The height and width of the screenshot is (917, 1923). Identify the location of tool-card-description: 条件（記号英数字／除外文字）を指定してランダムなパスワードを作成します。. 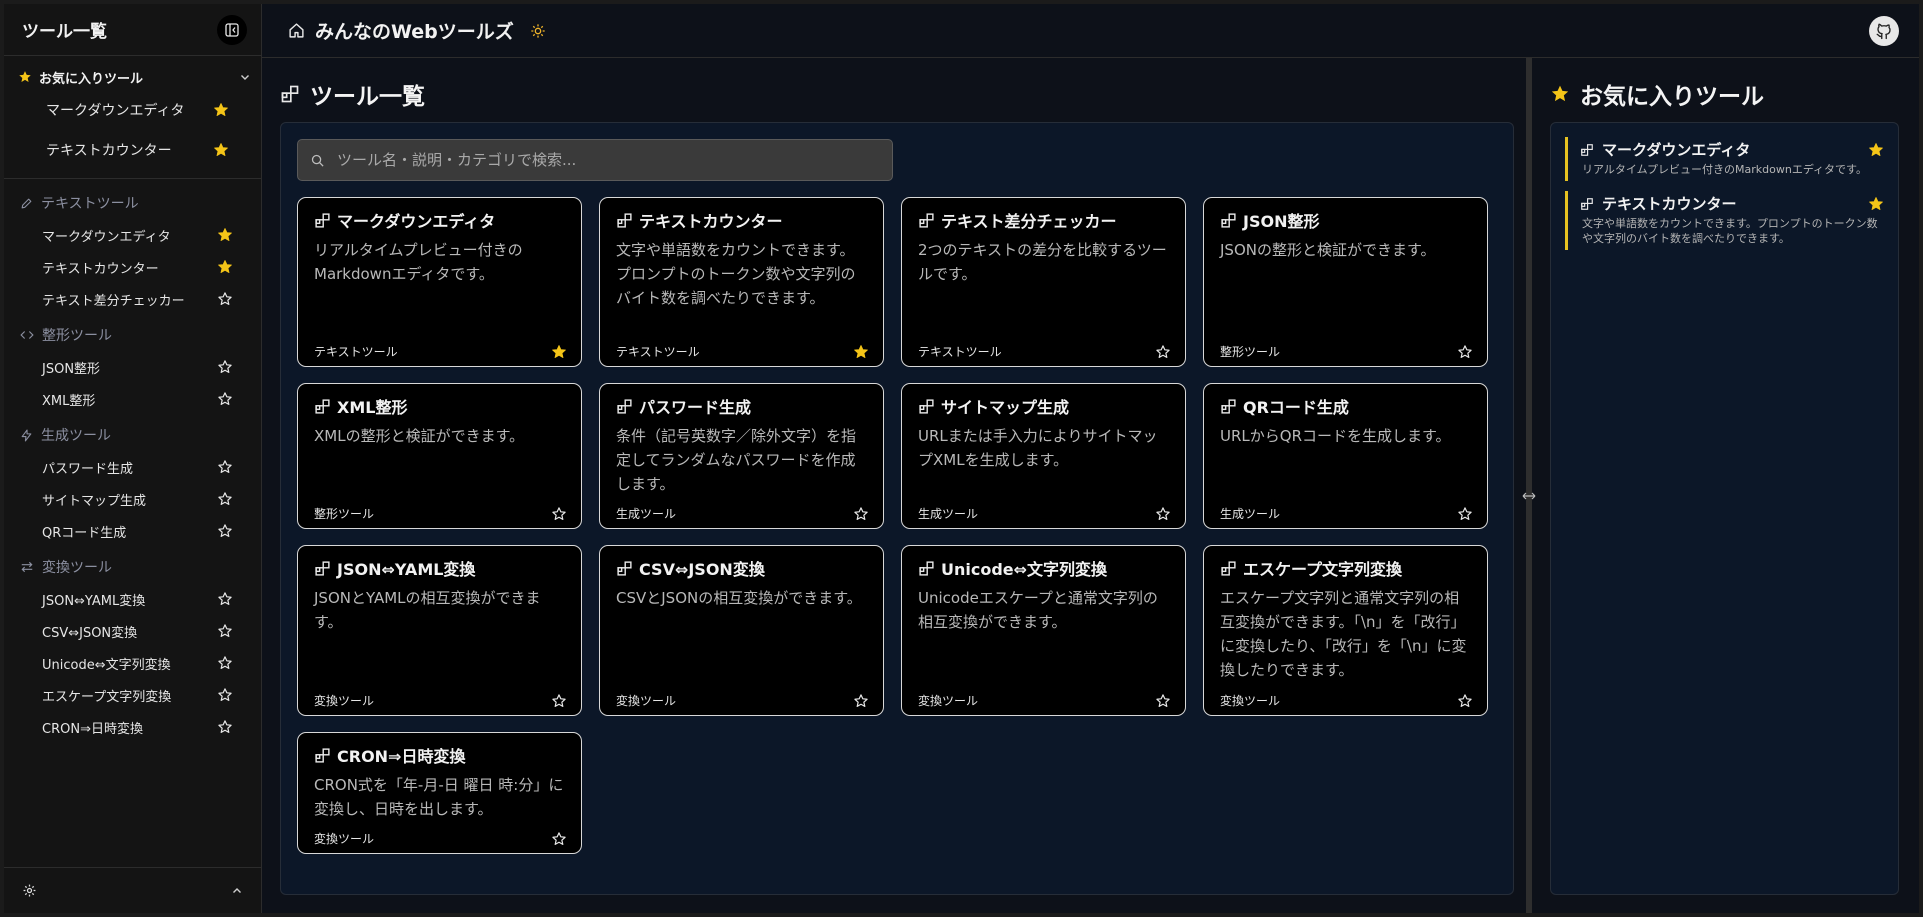
(736, 460).